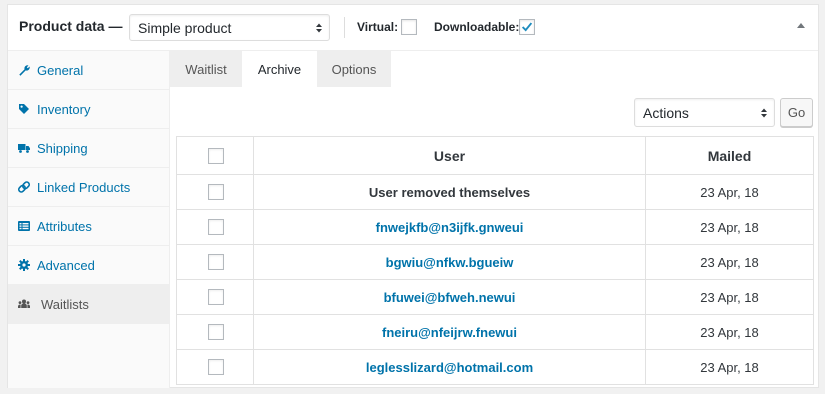  Describe the element at coordinates (24, 109) in the screenshot. I see `tag-icon` at that location.